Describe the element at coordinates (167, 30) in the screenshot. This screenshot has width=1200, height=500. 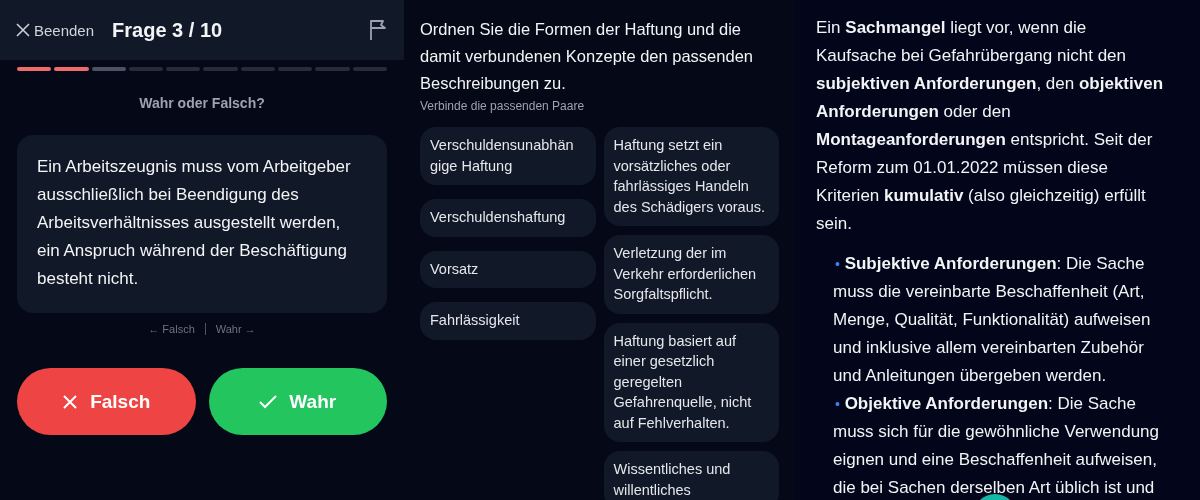
I see `question-counter: Frage 3 / 10` at that location.